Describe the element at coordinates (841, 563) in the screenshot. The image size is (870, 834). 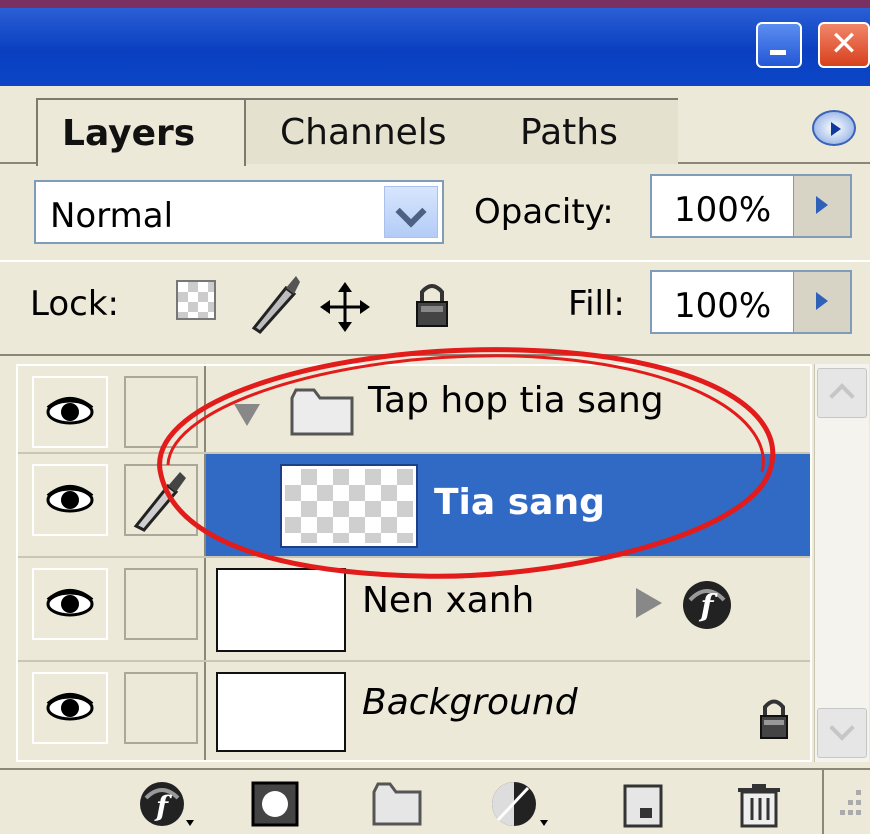
I see `vertical-scrollbar` at that location.